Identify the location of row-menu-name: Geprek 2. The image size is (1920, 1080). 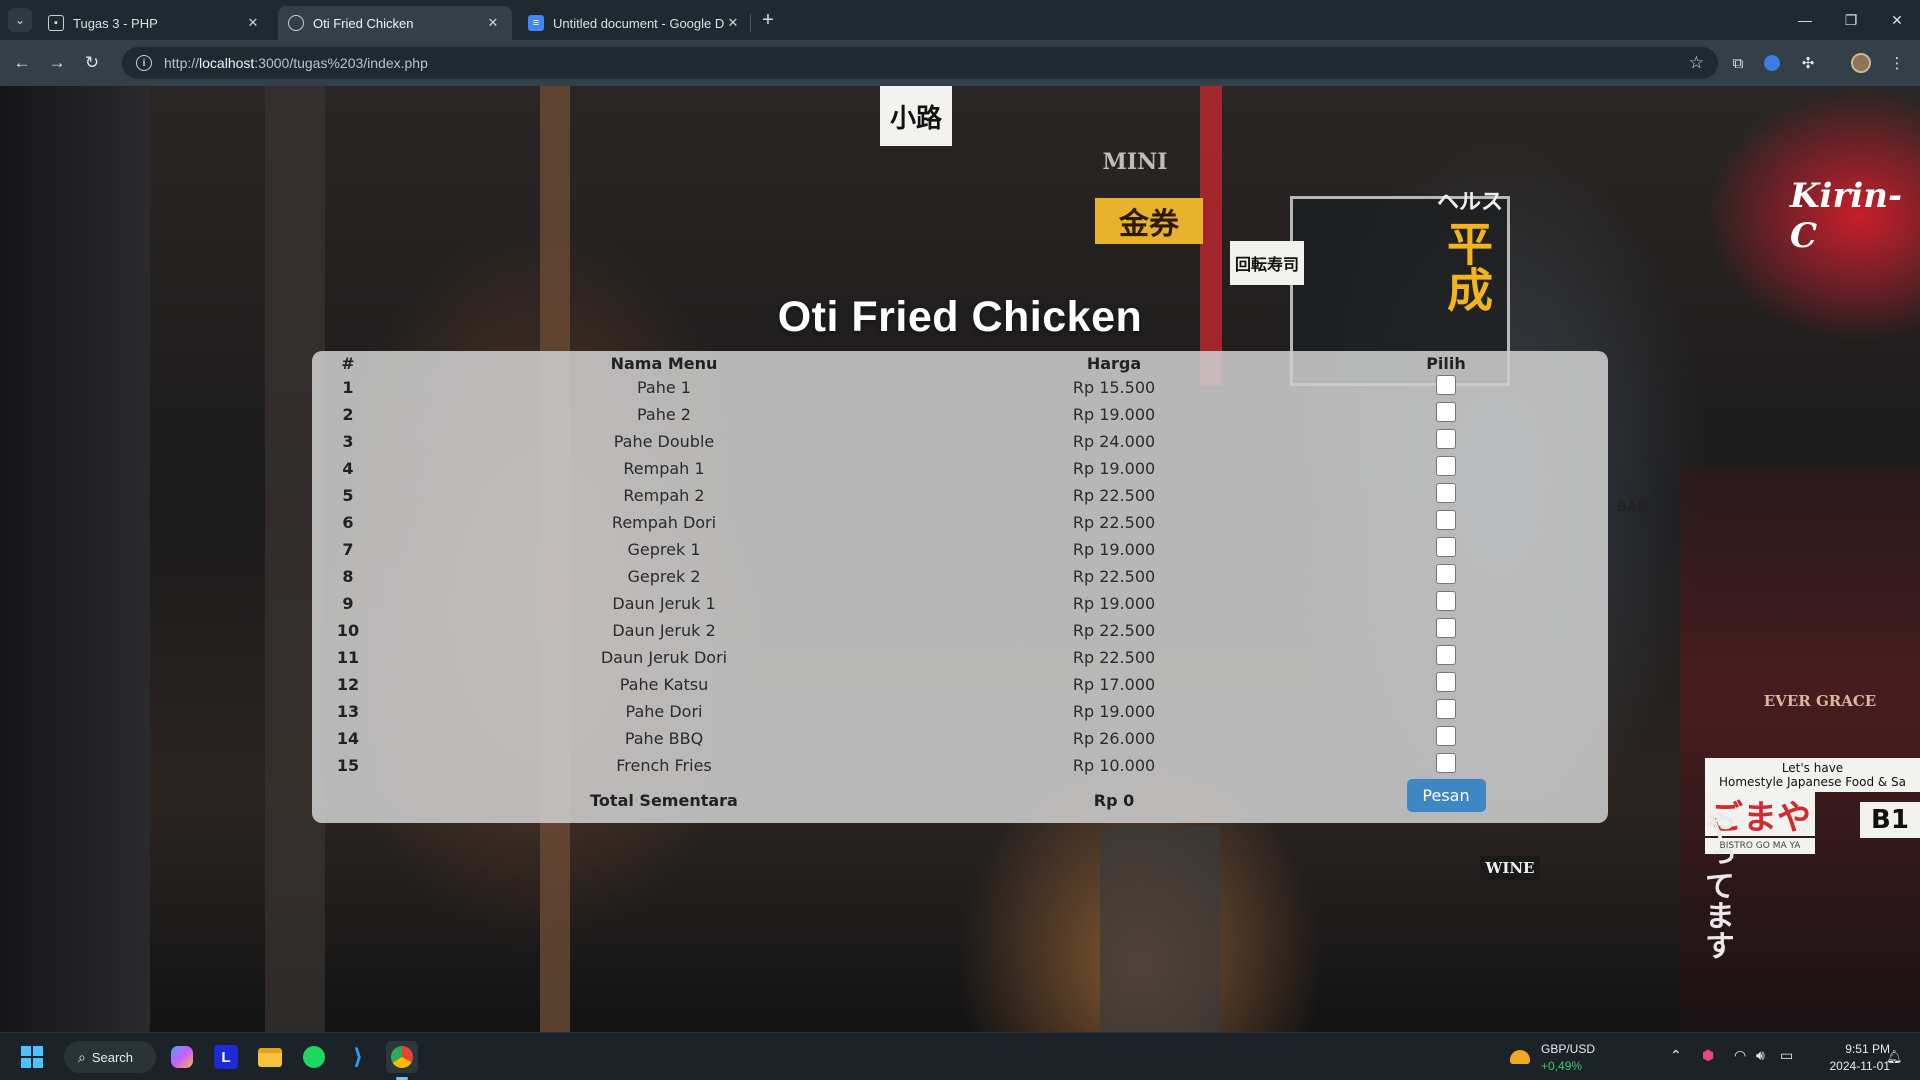
(664, 576).